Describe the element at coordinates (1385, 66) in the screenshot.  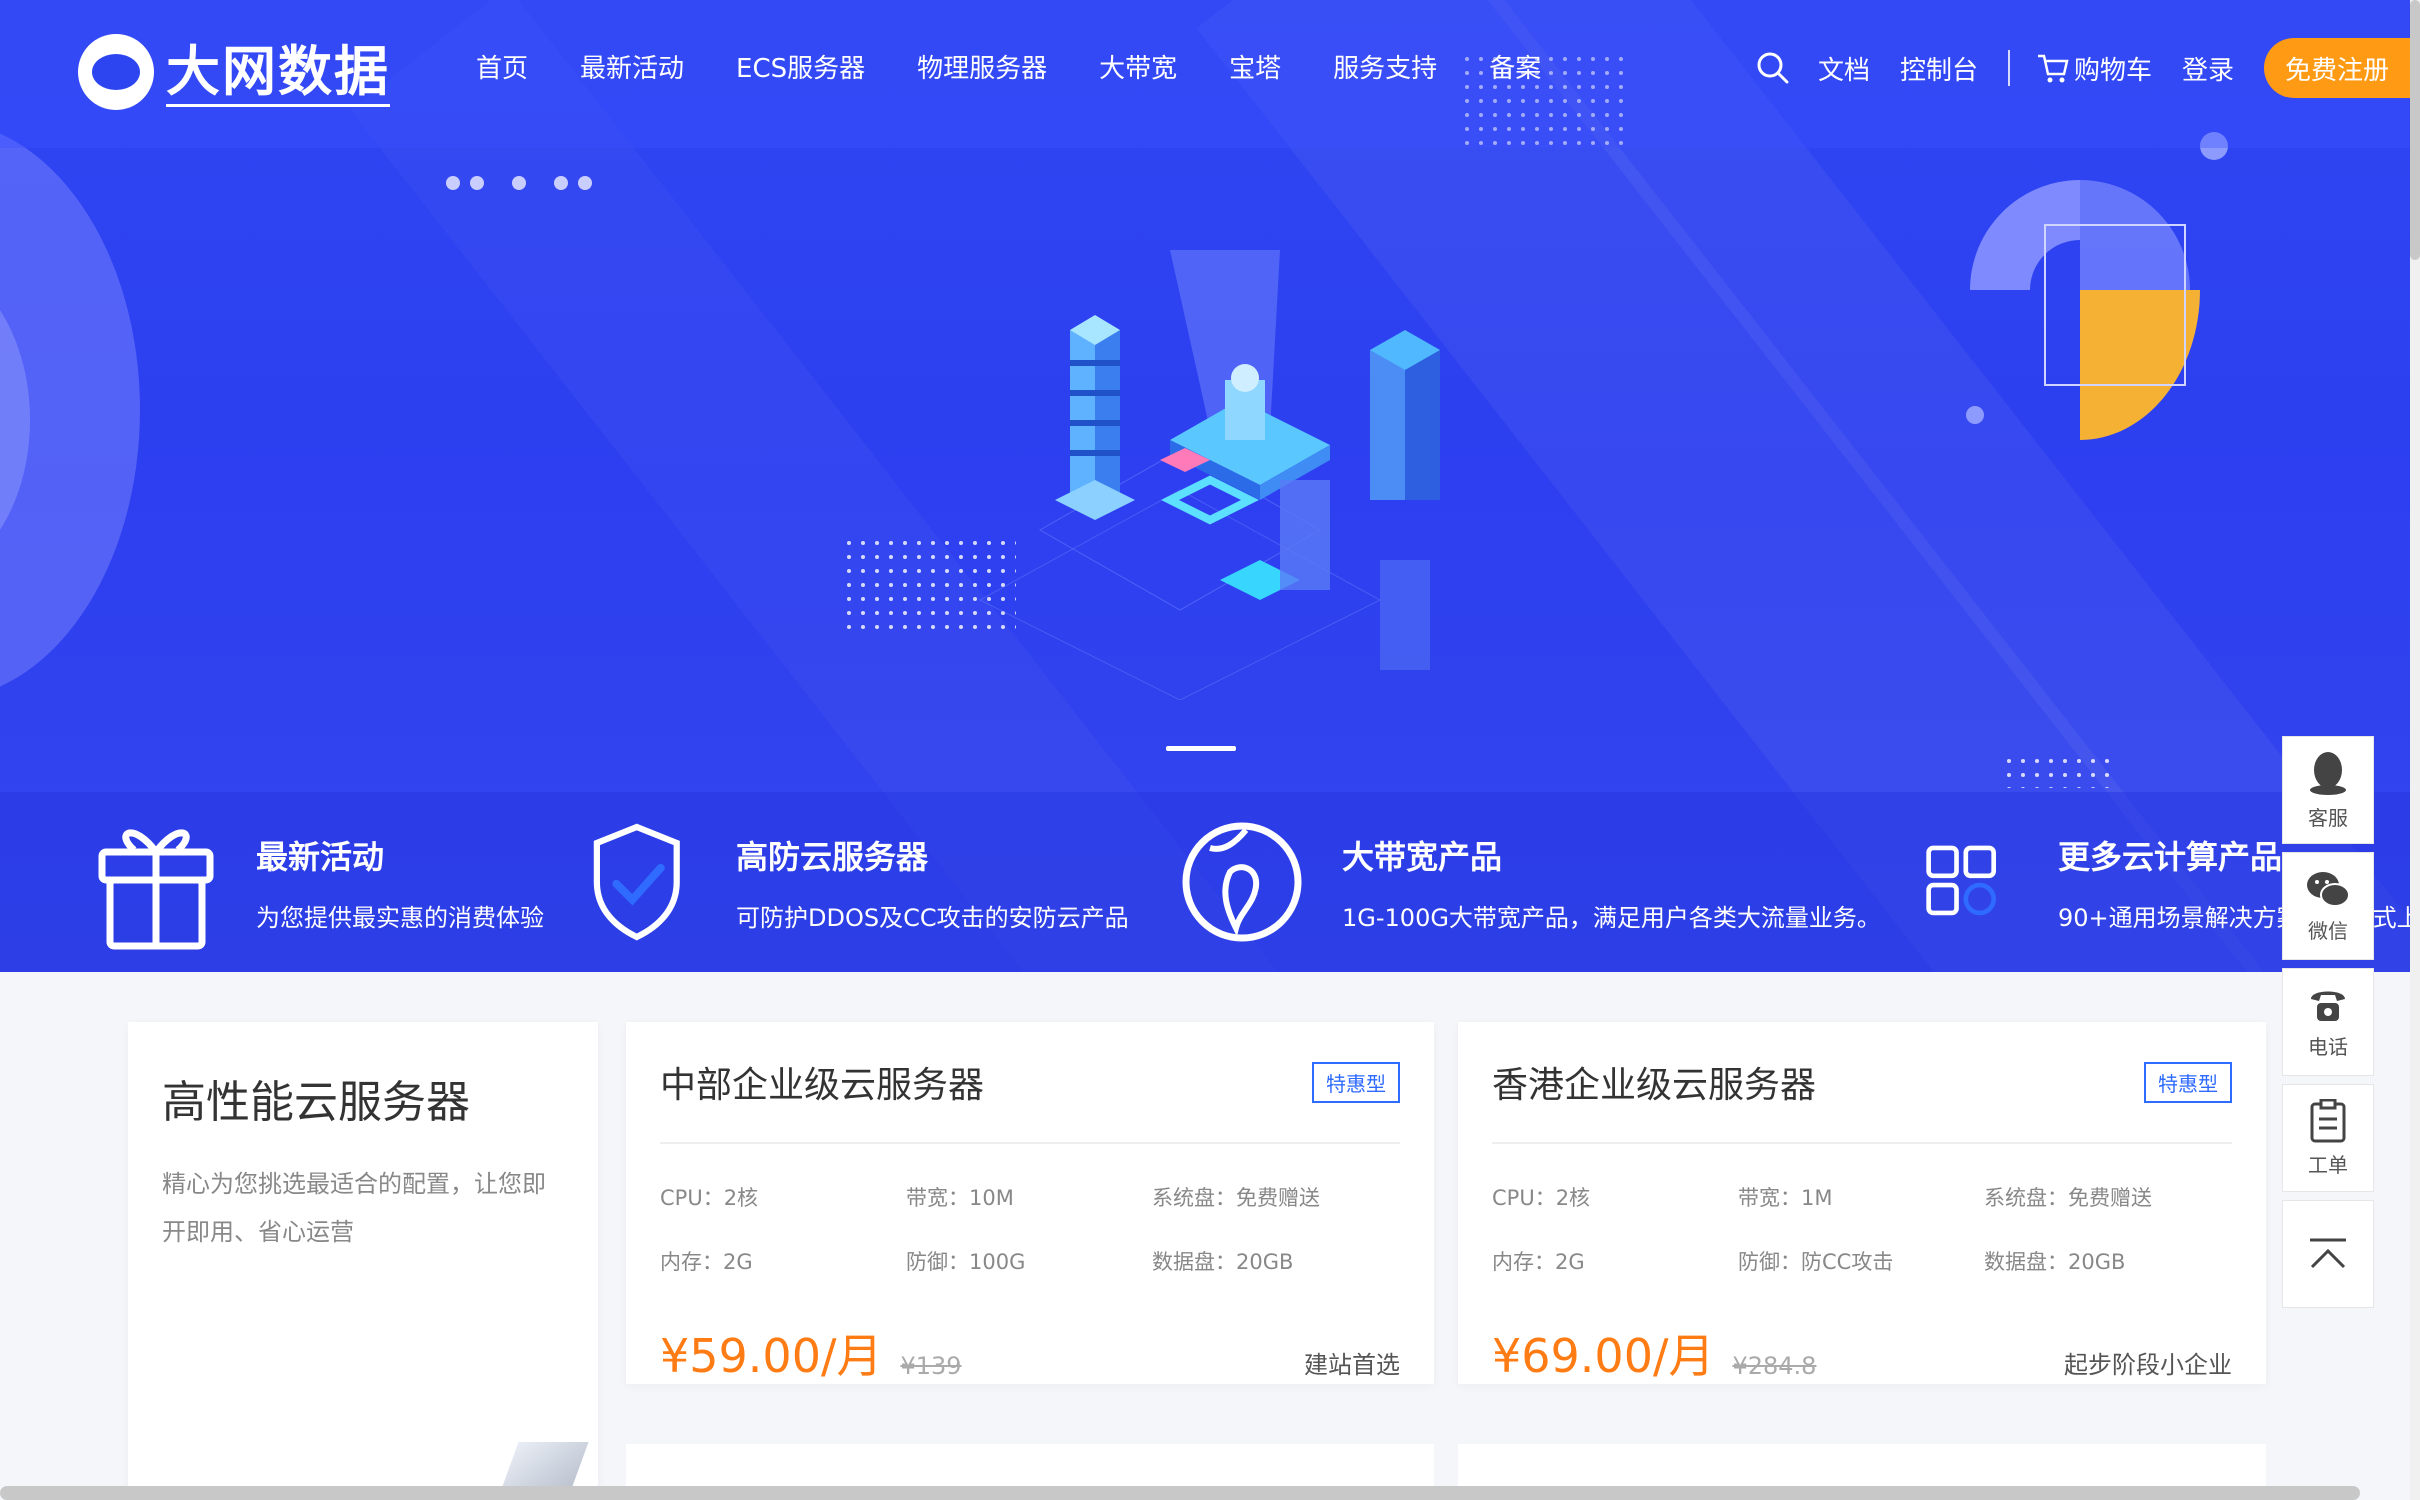
I see `nav-support: 服务支持` at that location.